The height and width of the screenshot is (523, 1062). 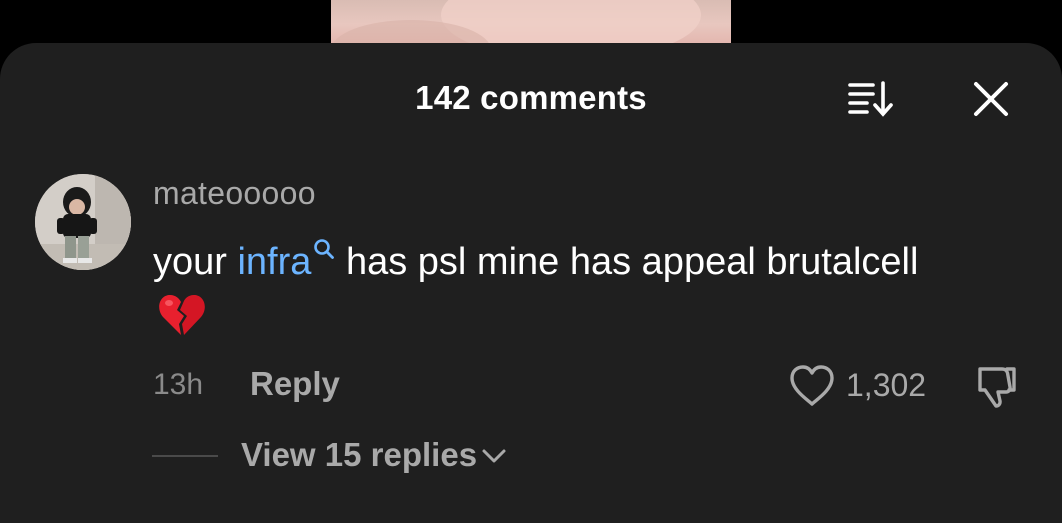 I want to click on thumbs-down-icon, so click(x=997, y=387).